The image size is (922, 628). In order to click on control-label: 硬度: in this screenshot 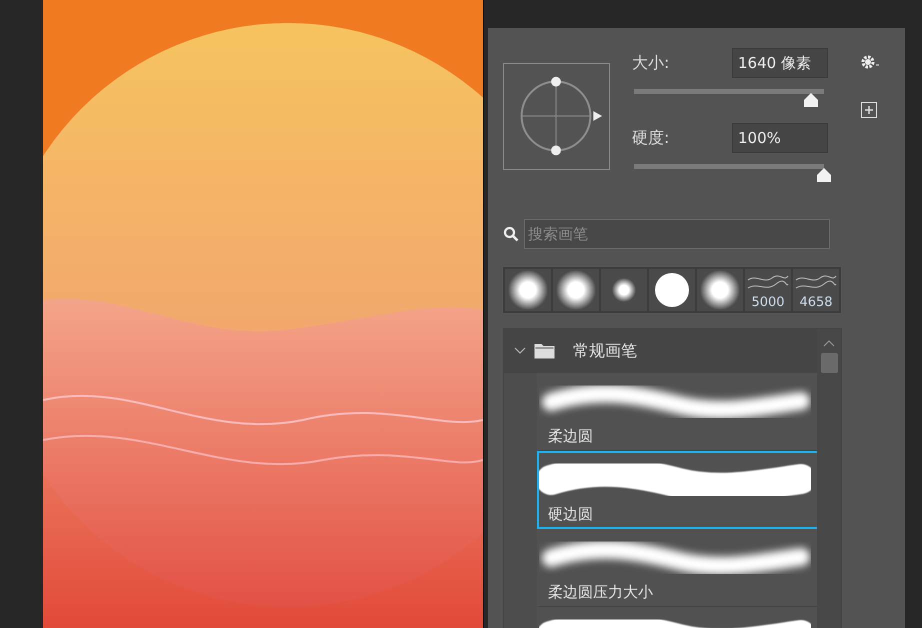, I will do `click(651, 138)`.